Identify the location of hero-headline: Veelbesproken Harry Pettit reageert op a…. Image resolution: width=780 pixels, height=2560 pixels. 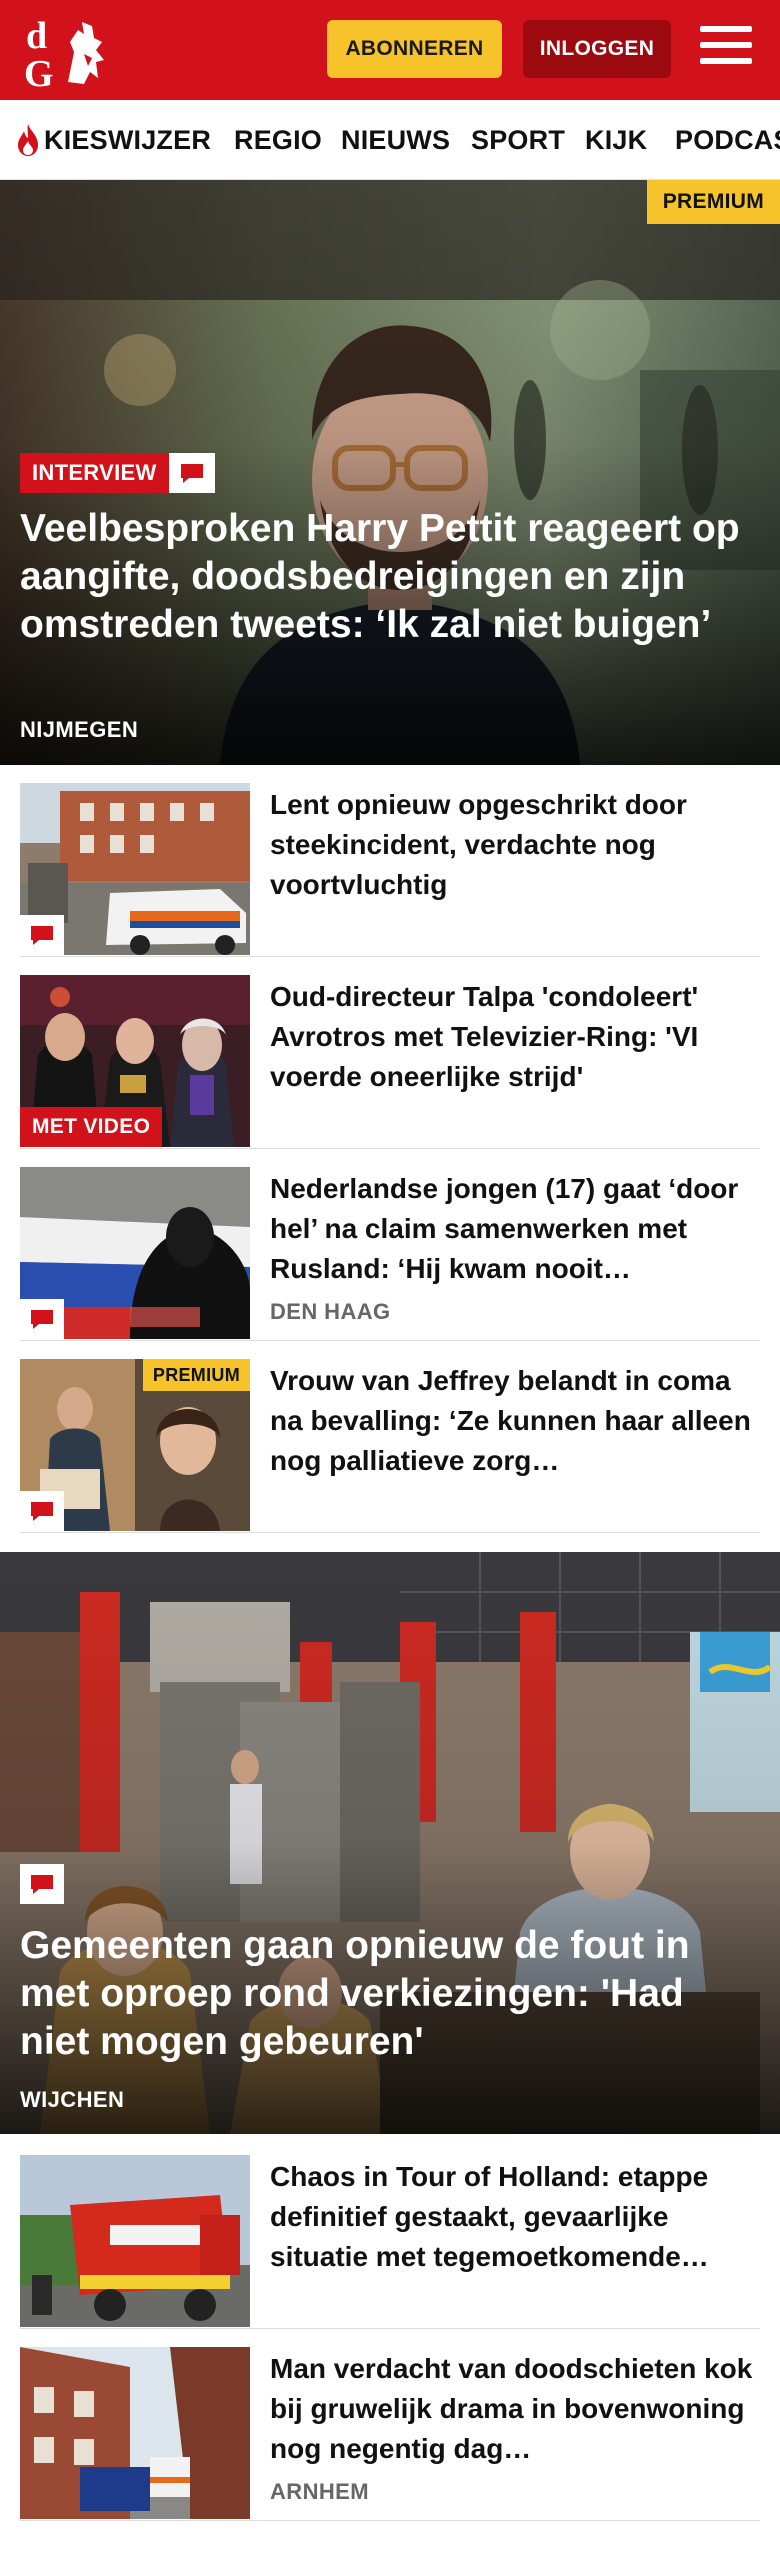
(380, 577).